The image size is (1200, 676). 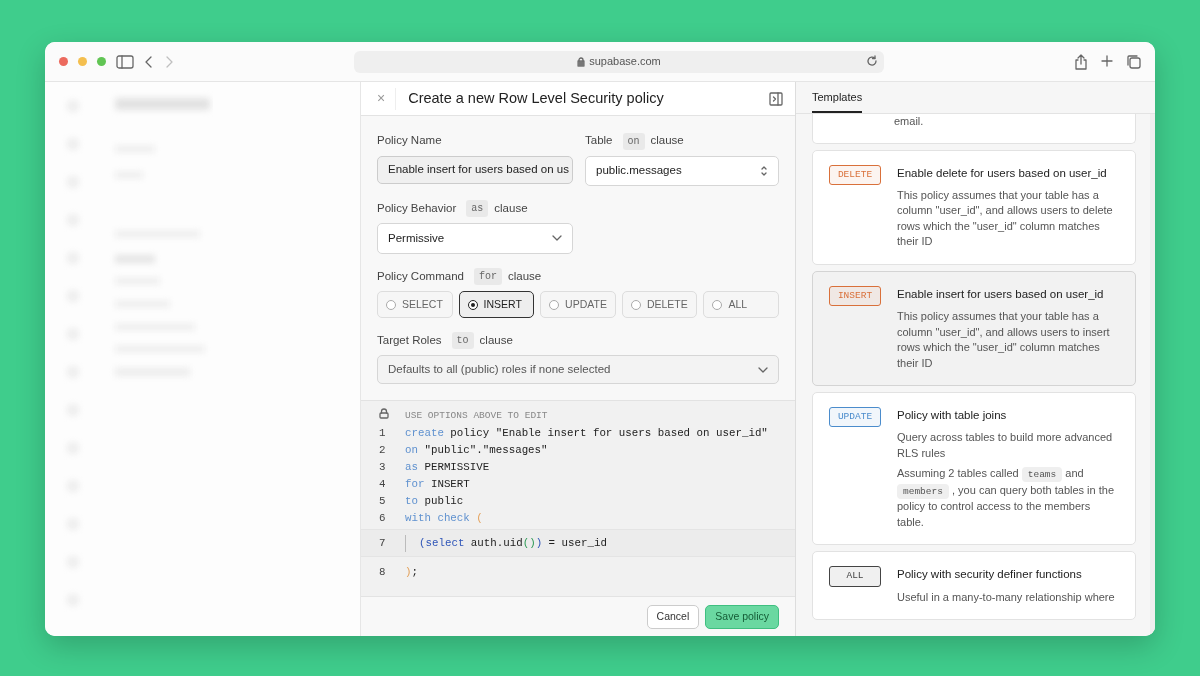 I want to click on field-label: Table, so click(x=599, y=141).